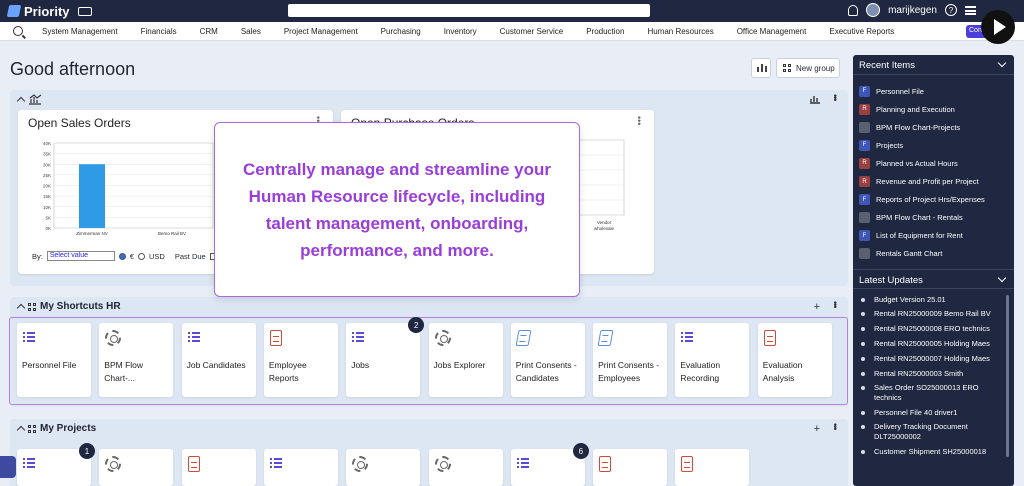 This screenshot has width=1024, height=486. What do you see at coordinates (680, 31) in the screenshot?
I see `nav-item-human-resources: Human Resources` at bounding box center [680, 31].